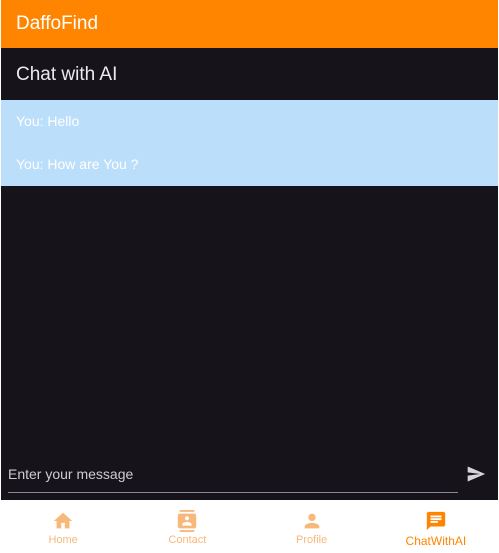 The width and height of the screenshot is (499, 553). I want to click on nav-label-home: Home, so click(63, 540).